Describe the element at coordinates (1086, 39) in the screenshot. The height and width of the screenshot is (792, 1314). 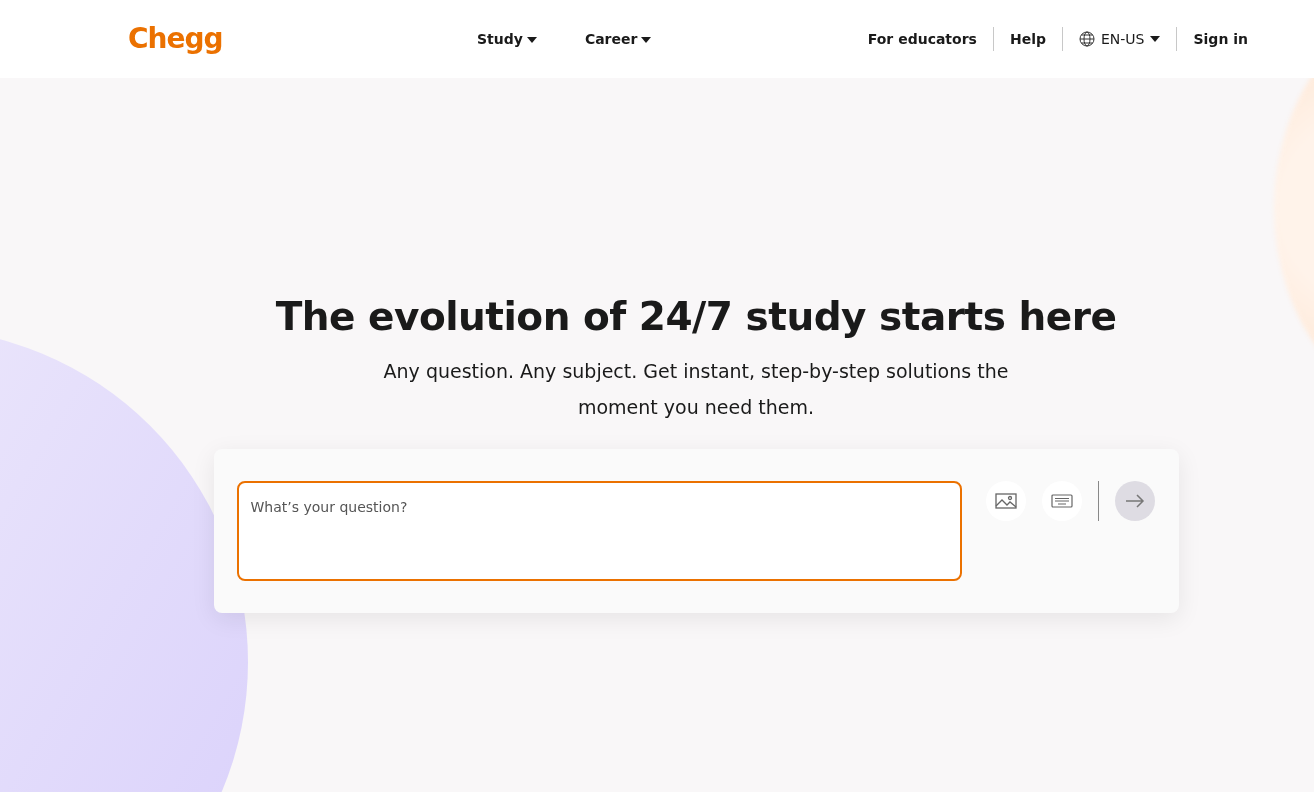
I see `globe-icon` at that location.